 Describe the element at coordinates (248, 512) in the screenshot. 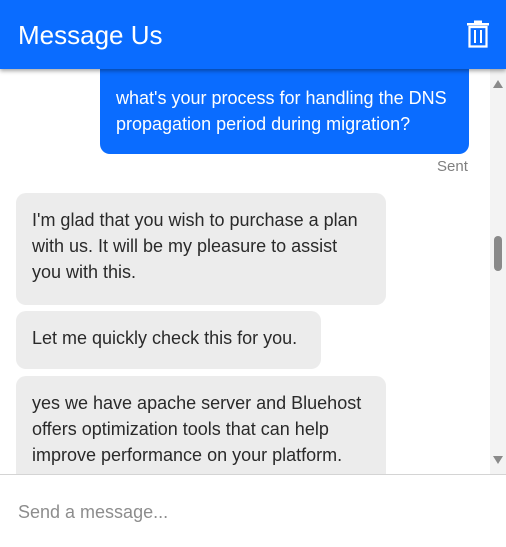

I see `message-input` at that location.